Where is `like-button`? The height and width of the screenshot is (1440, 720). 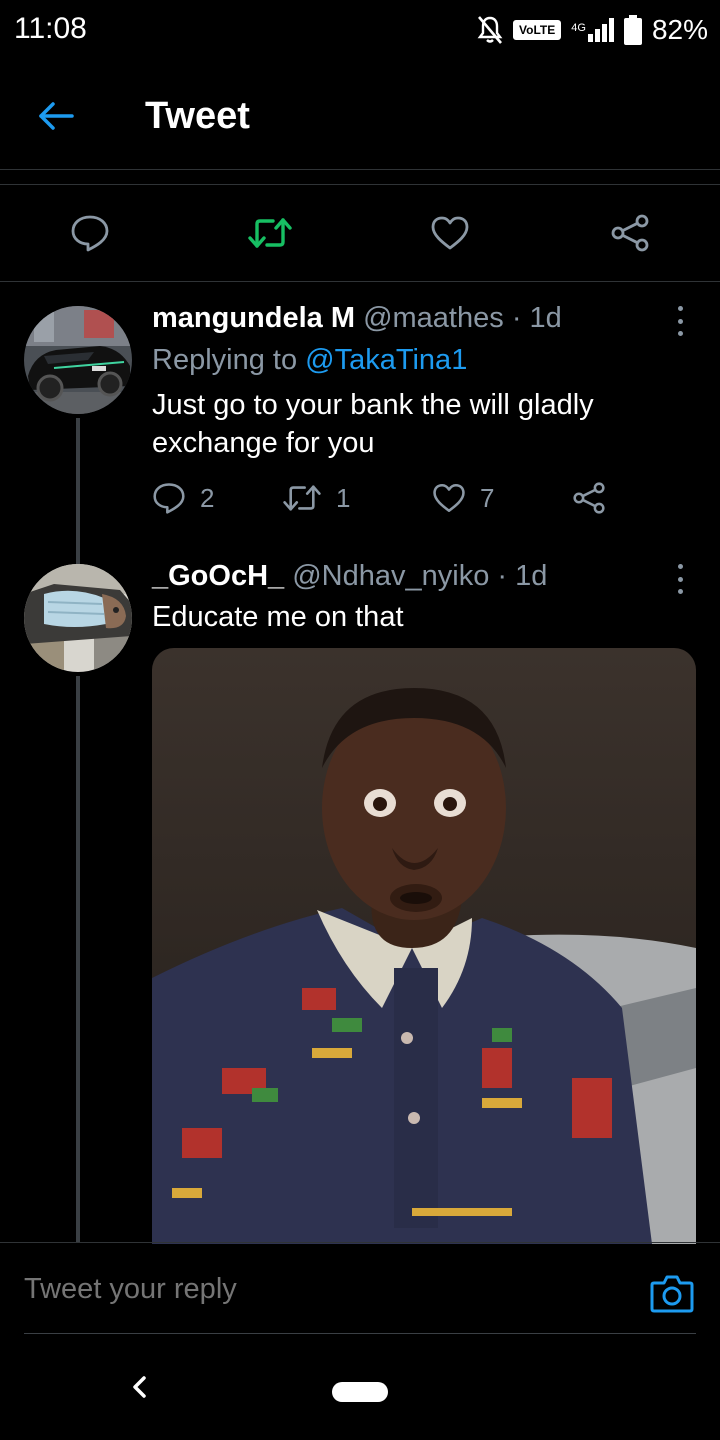 like-button is located at coordinates (450, 233).